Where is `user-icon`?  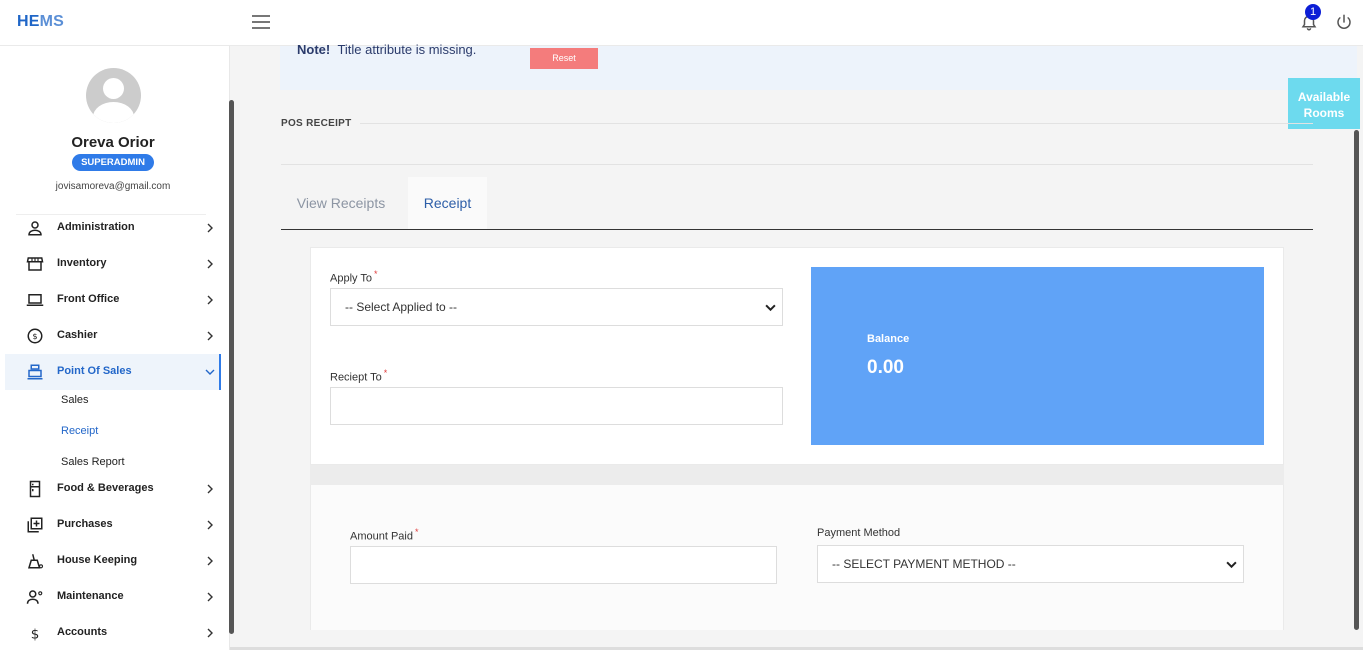
user-icon is located at coordinates (35, 228).